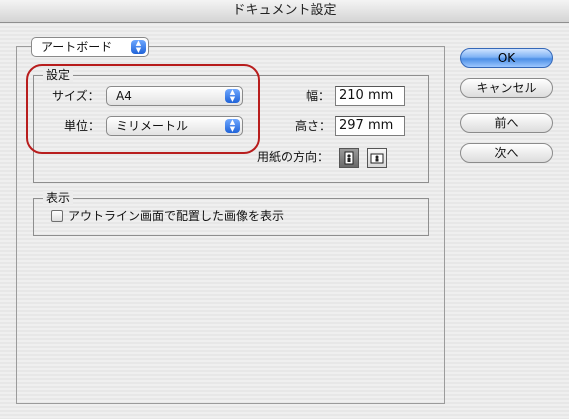  What do you see at coordinates (506, 153) in the screenshot?
I see `next-button: 次へ` at bounding box center [506, 153].